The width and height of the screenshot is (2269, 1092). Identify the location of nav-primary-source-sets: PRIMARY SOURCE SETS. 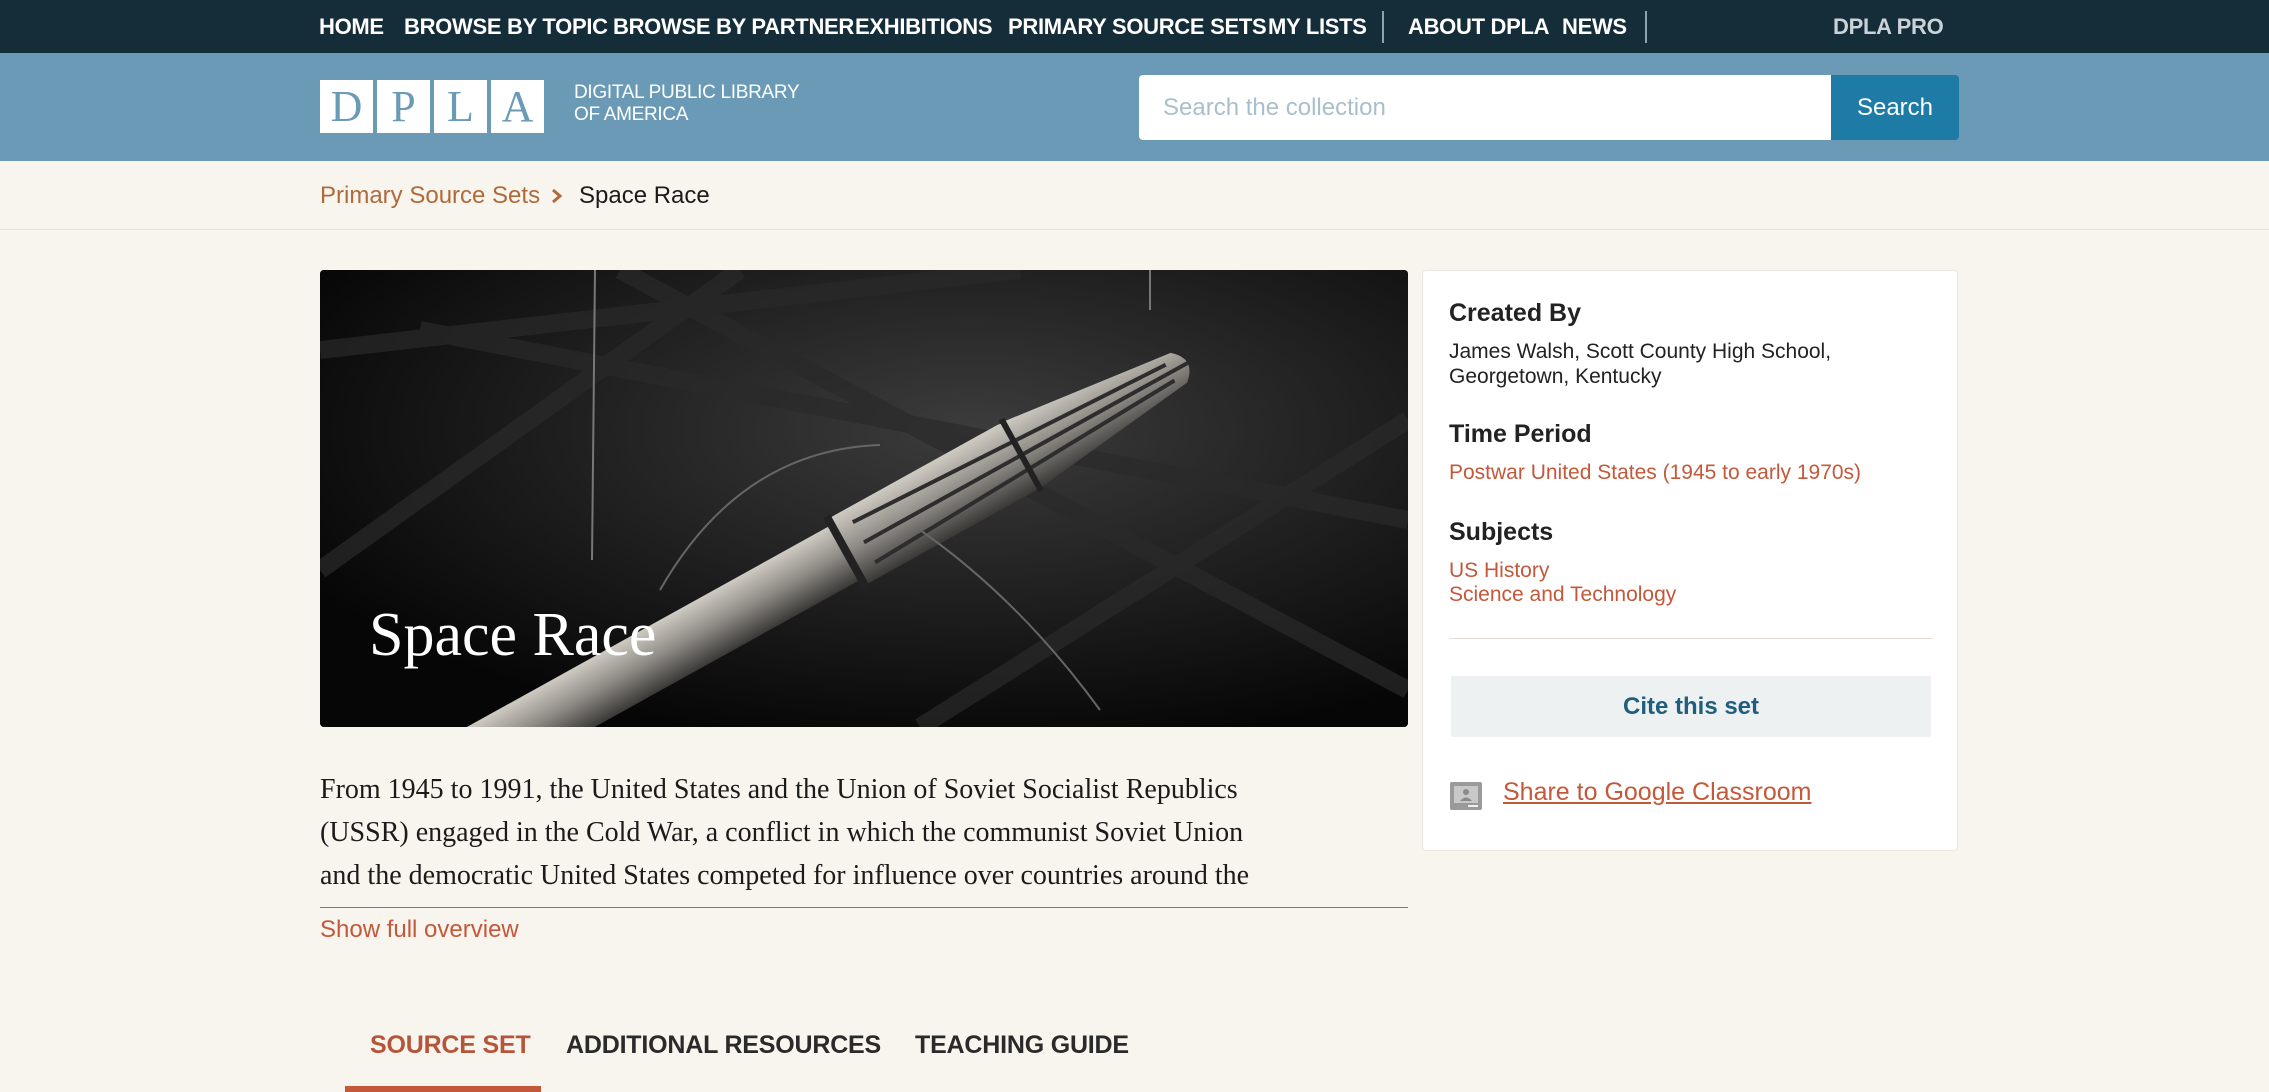
(1137, 27).